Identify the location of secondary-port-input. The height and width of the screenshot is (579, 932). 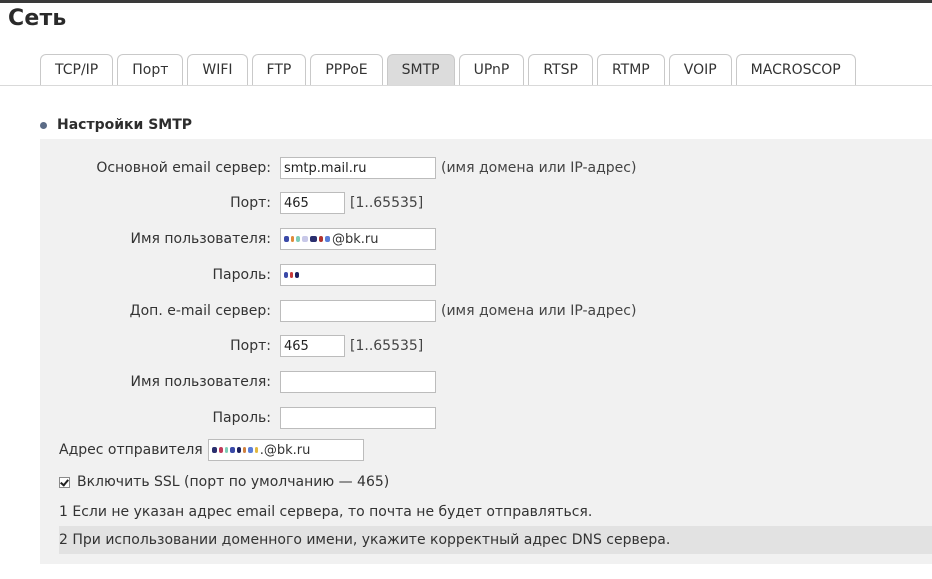
(312, 346).